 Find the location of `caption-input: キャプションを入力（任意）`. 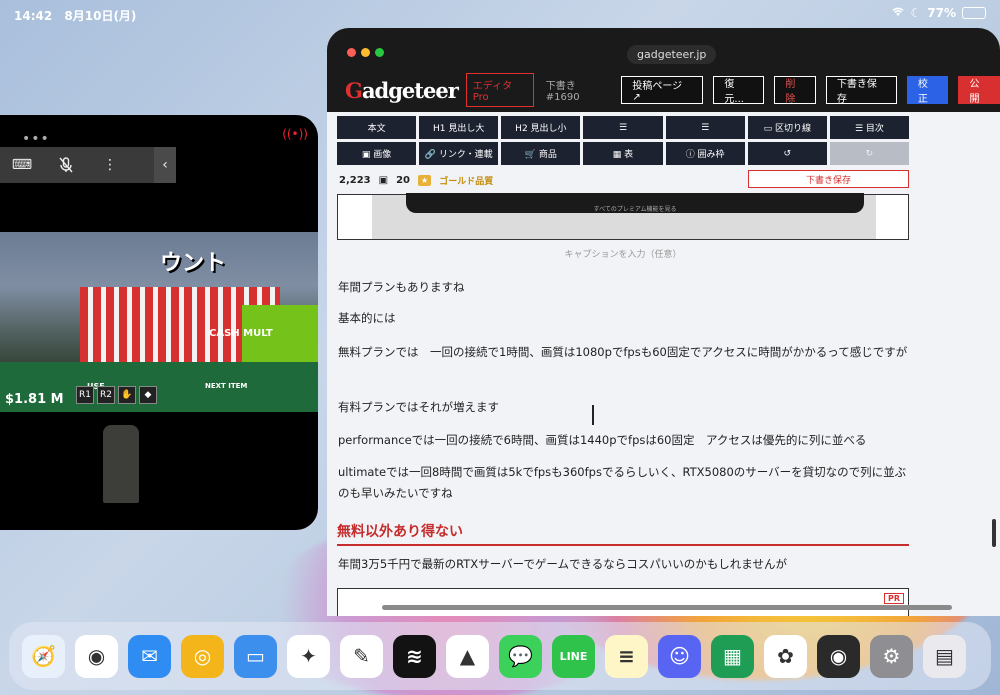

caption-input: キャプションを入力（任意） is located at coordinates (623, 253).